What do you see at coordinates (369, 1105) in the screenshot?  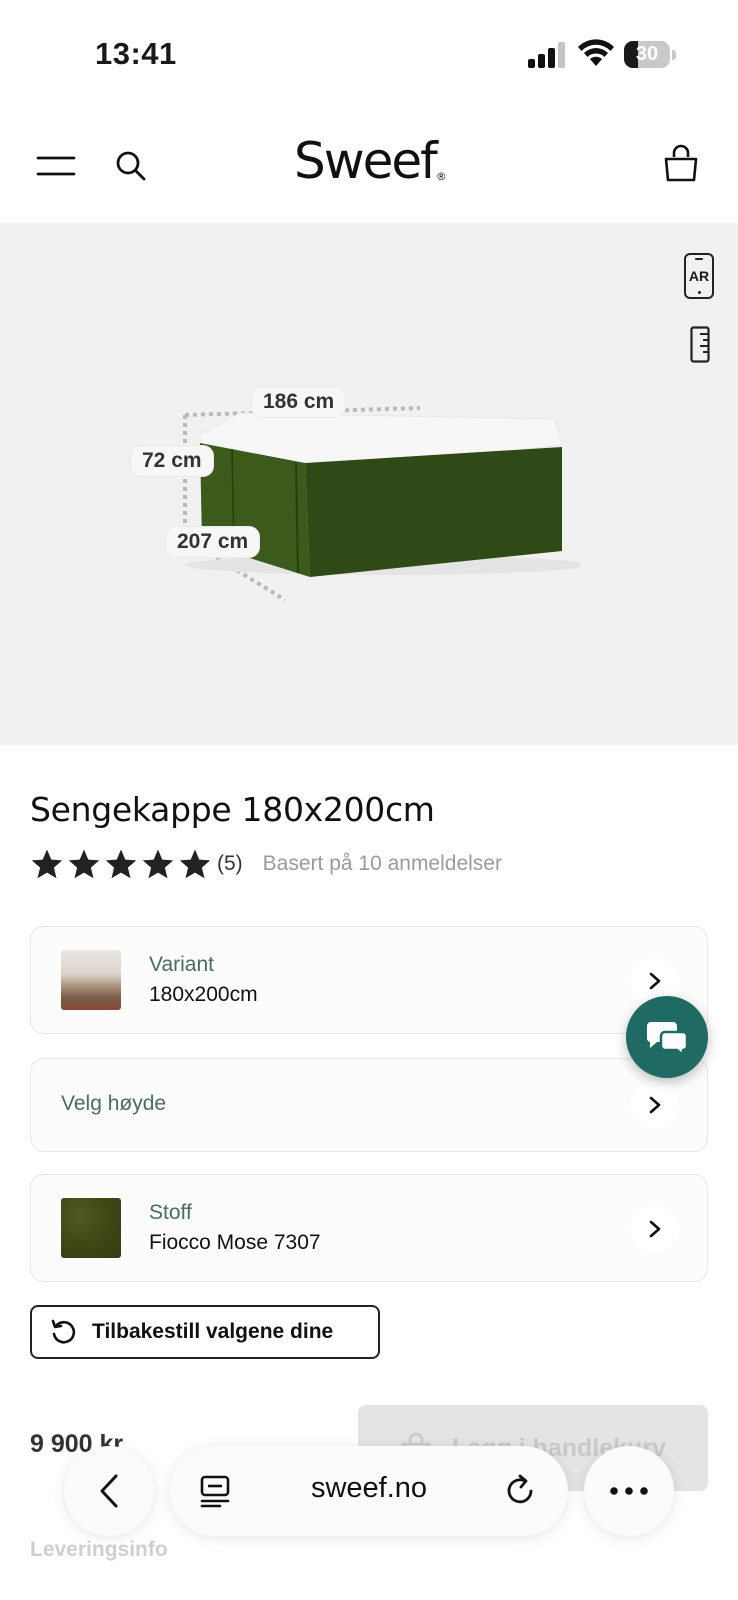 I see `height-selector: Velg høyde` at bounding box center [369, 1105].